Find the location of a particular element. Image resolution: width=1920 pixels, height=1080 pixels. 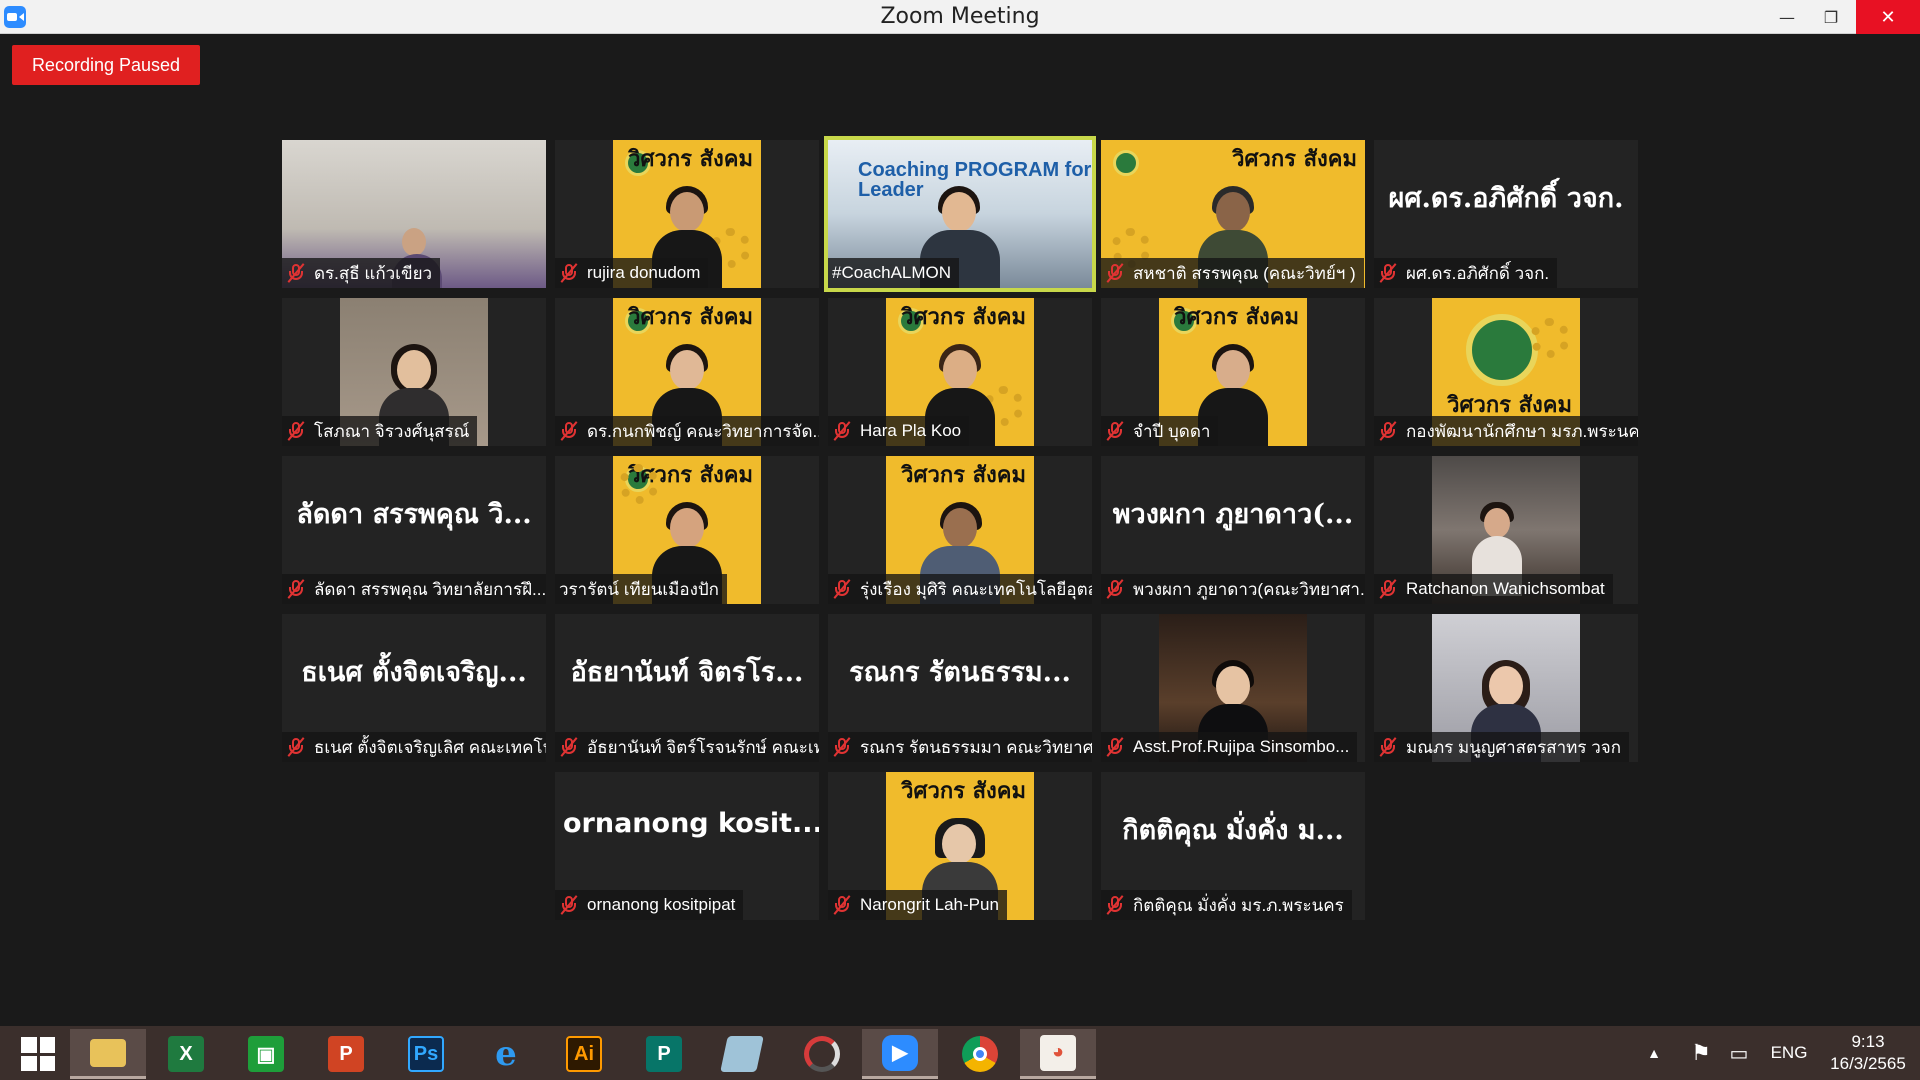

participant-tile: ornanong kosit... ornanong kositpipat is located at coordinates (687, 846).